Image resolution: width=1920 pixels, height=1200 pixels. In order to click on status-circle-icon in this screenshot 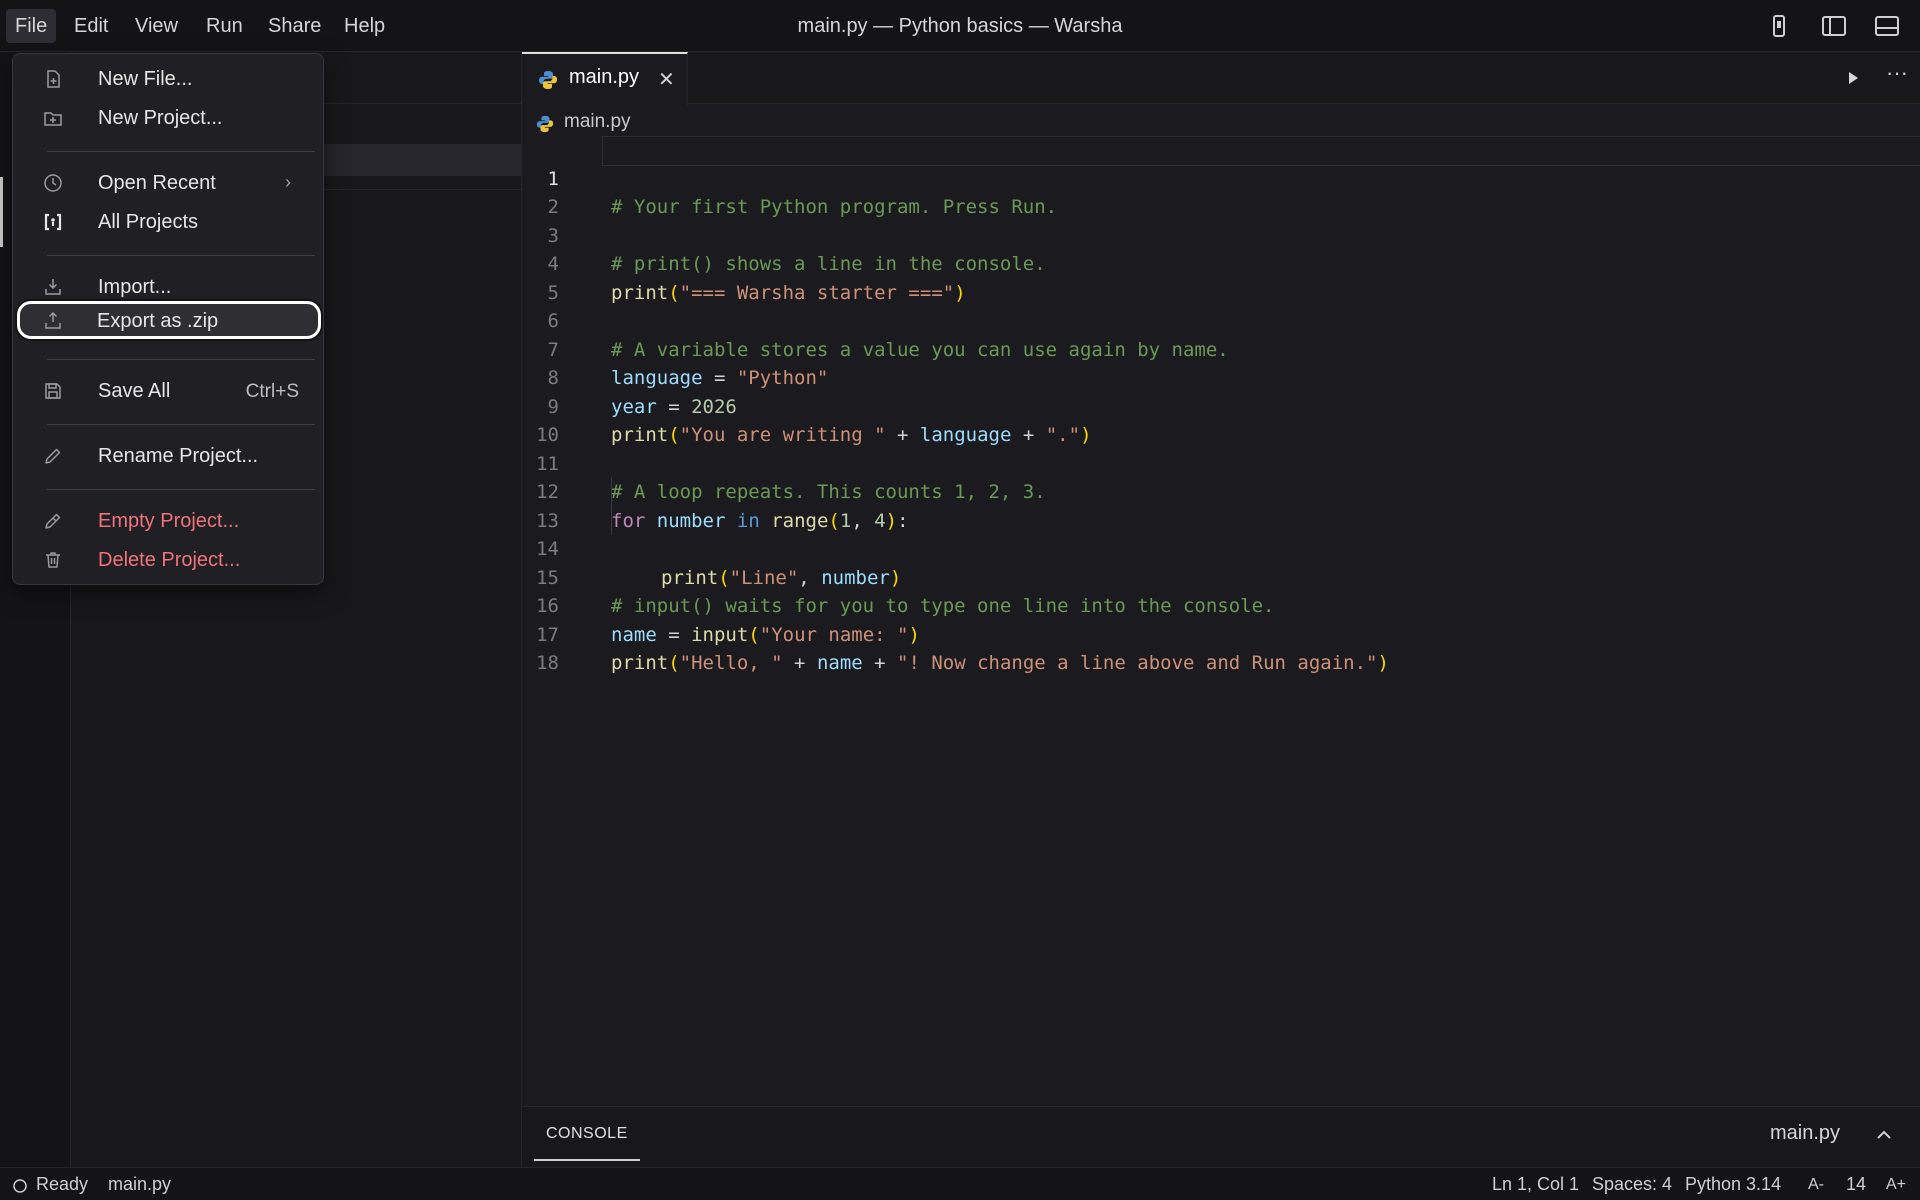, I will do `click(20, 1186)`.